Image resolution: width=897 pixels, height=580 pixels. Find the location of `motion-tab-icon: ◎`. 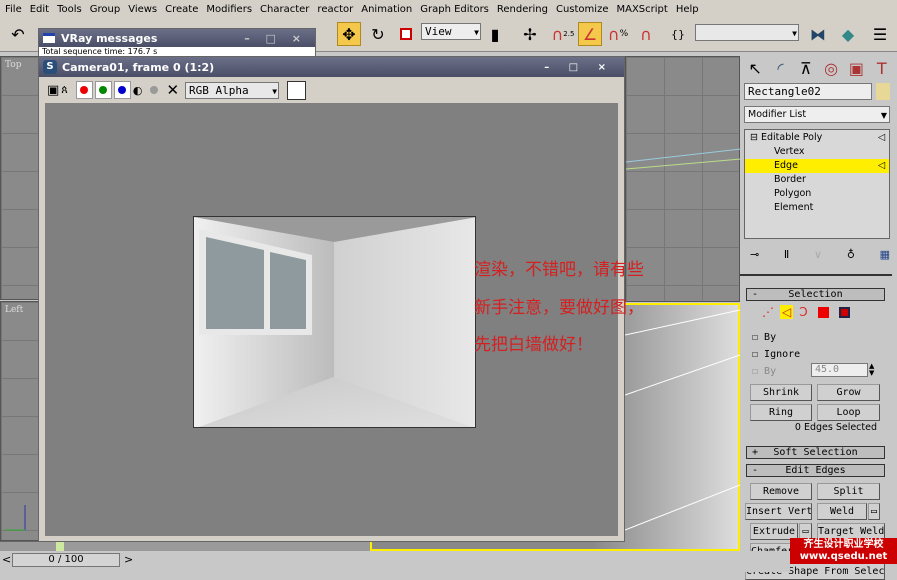

motion-tab-icon: ◎ is located at coordinates (831, 68).